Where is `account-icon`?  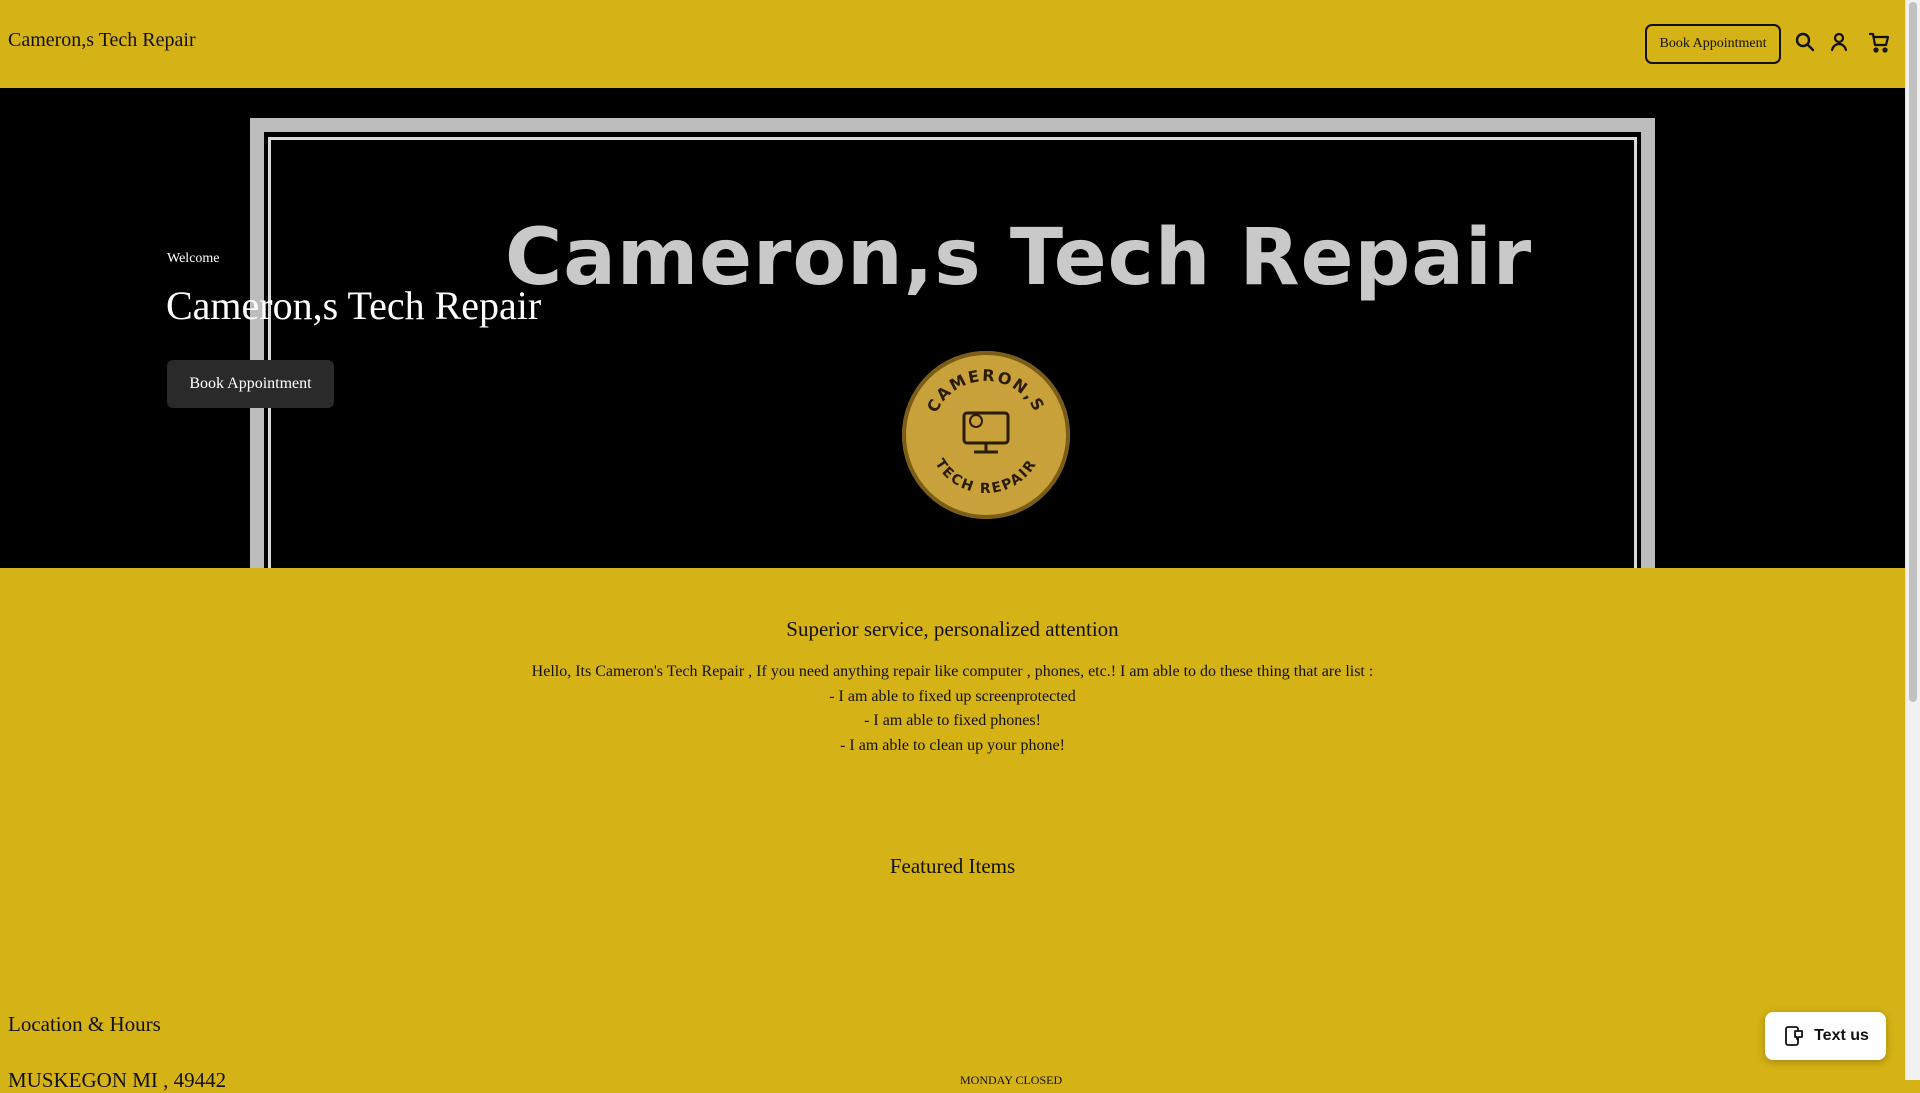
account-icon is located at coordinates (1839, 42).